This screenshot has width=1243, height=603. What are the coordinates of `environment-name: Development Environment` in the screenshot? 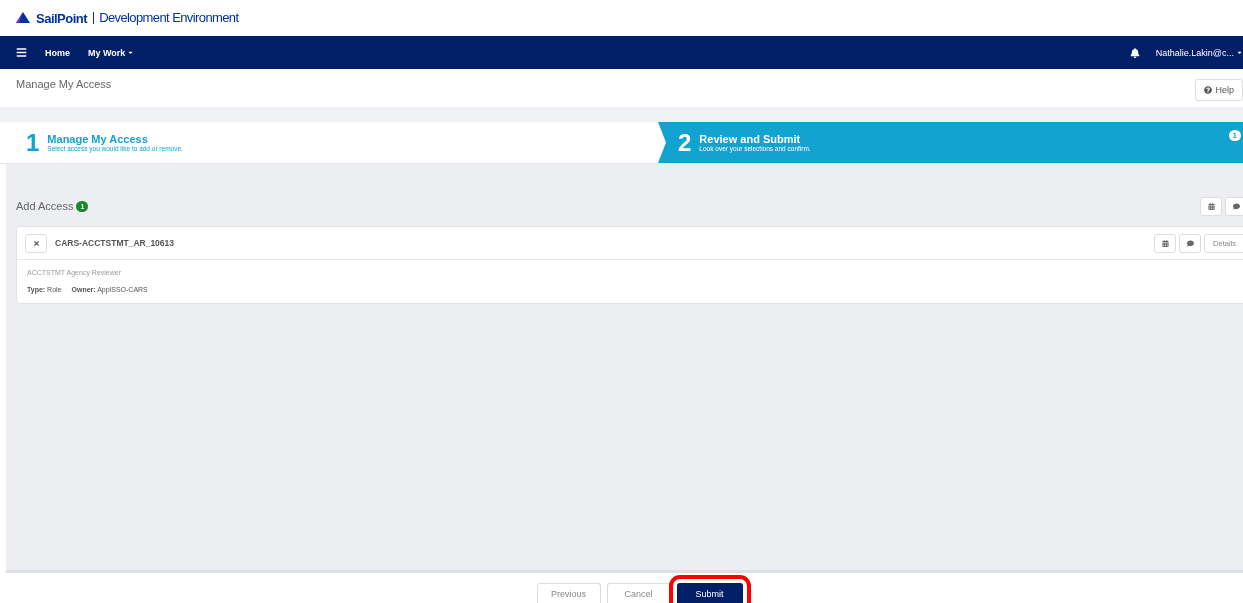 It's located at (166, 18).